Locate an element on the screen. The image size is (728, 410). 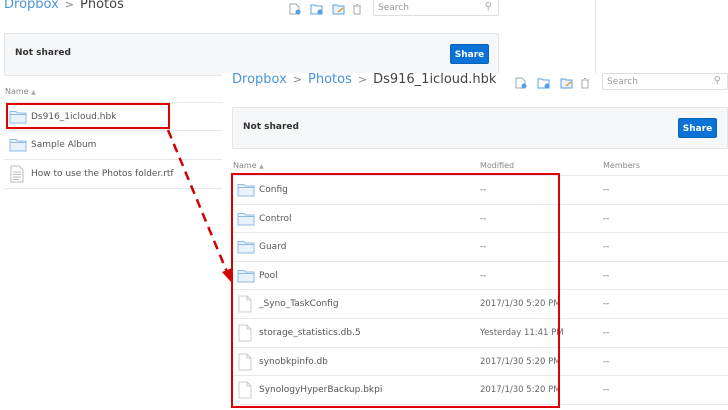
breadcrumb: Dropbox > Photos > Ds916_1icloud.hbk is located at coordinates (364, 79).